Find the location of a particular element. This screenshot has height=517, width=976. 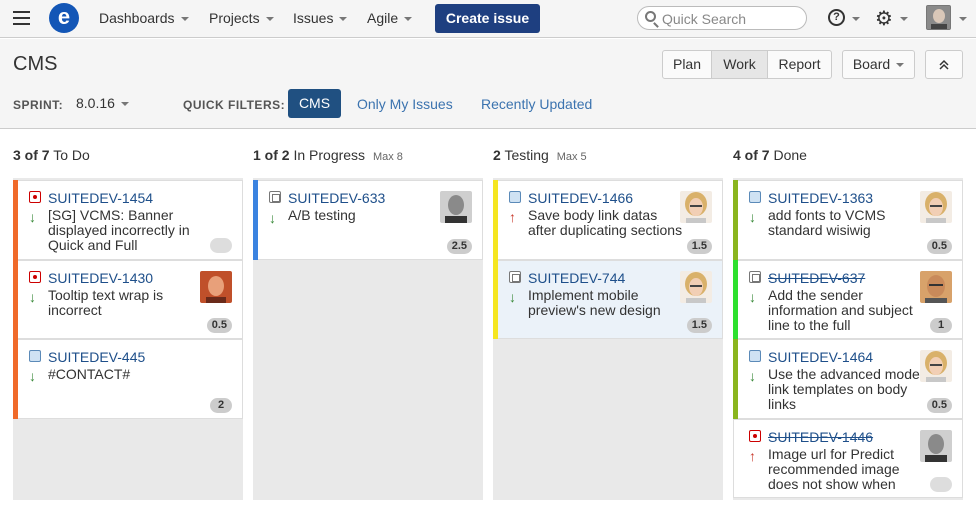

issue-key: SUITEDEV-637 is located at coordinates (816, 278).